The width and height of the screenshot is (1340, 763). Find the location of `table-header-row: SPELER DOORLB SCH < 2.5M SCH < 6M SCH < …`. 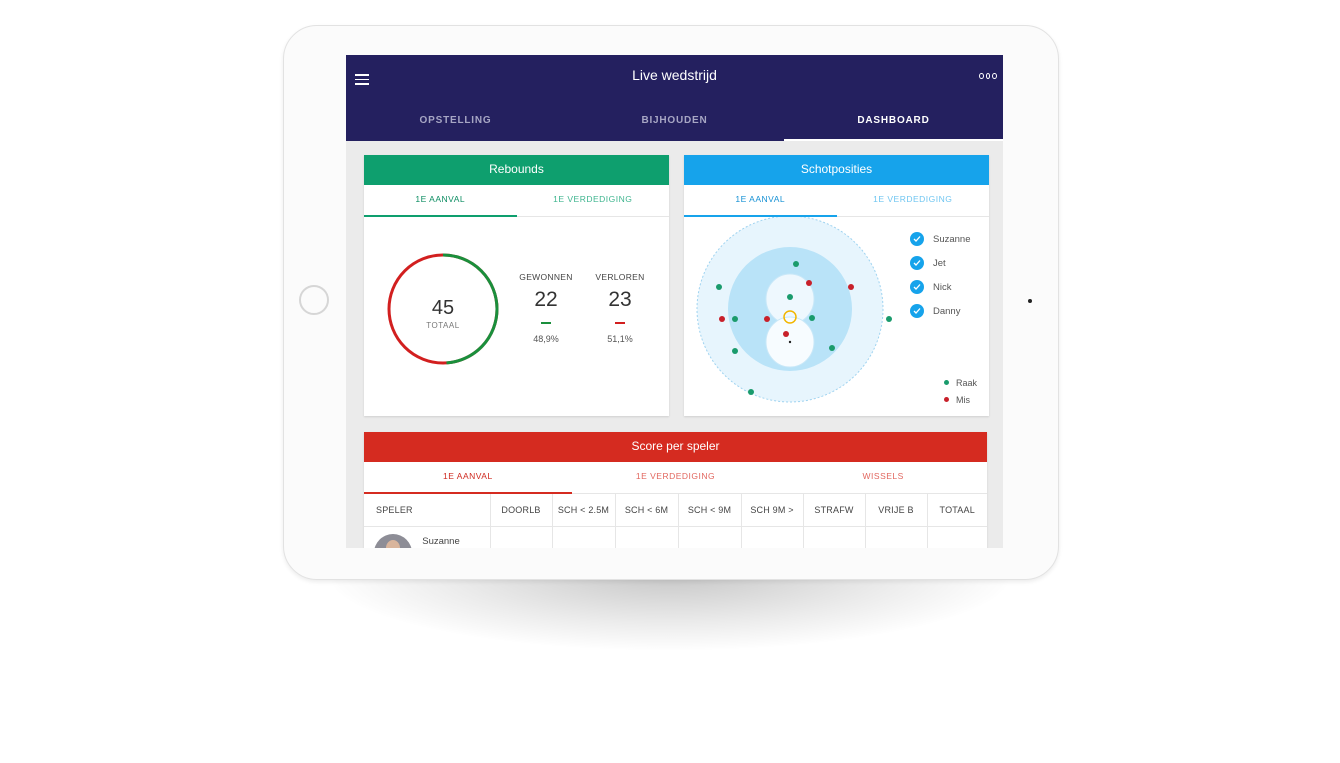

table-header-row: SPELER DOORLB SCH < 2.5M SCH < 6M SCH < … is located at coordinates (675, 510).